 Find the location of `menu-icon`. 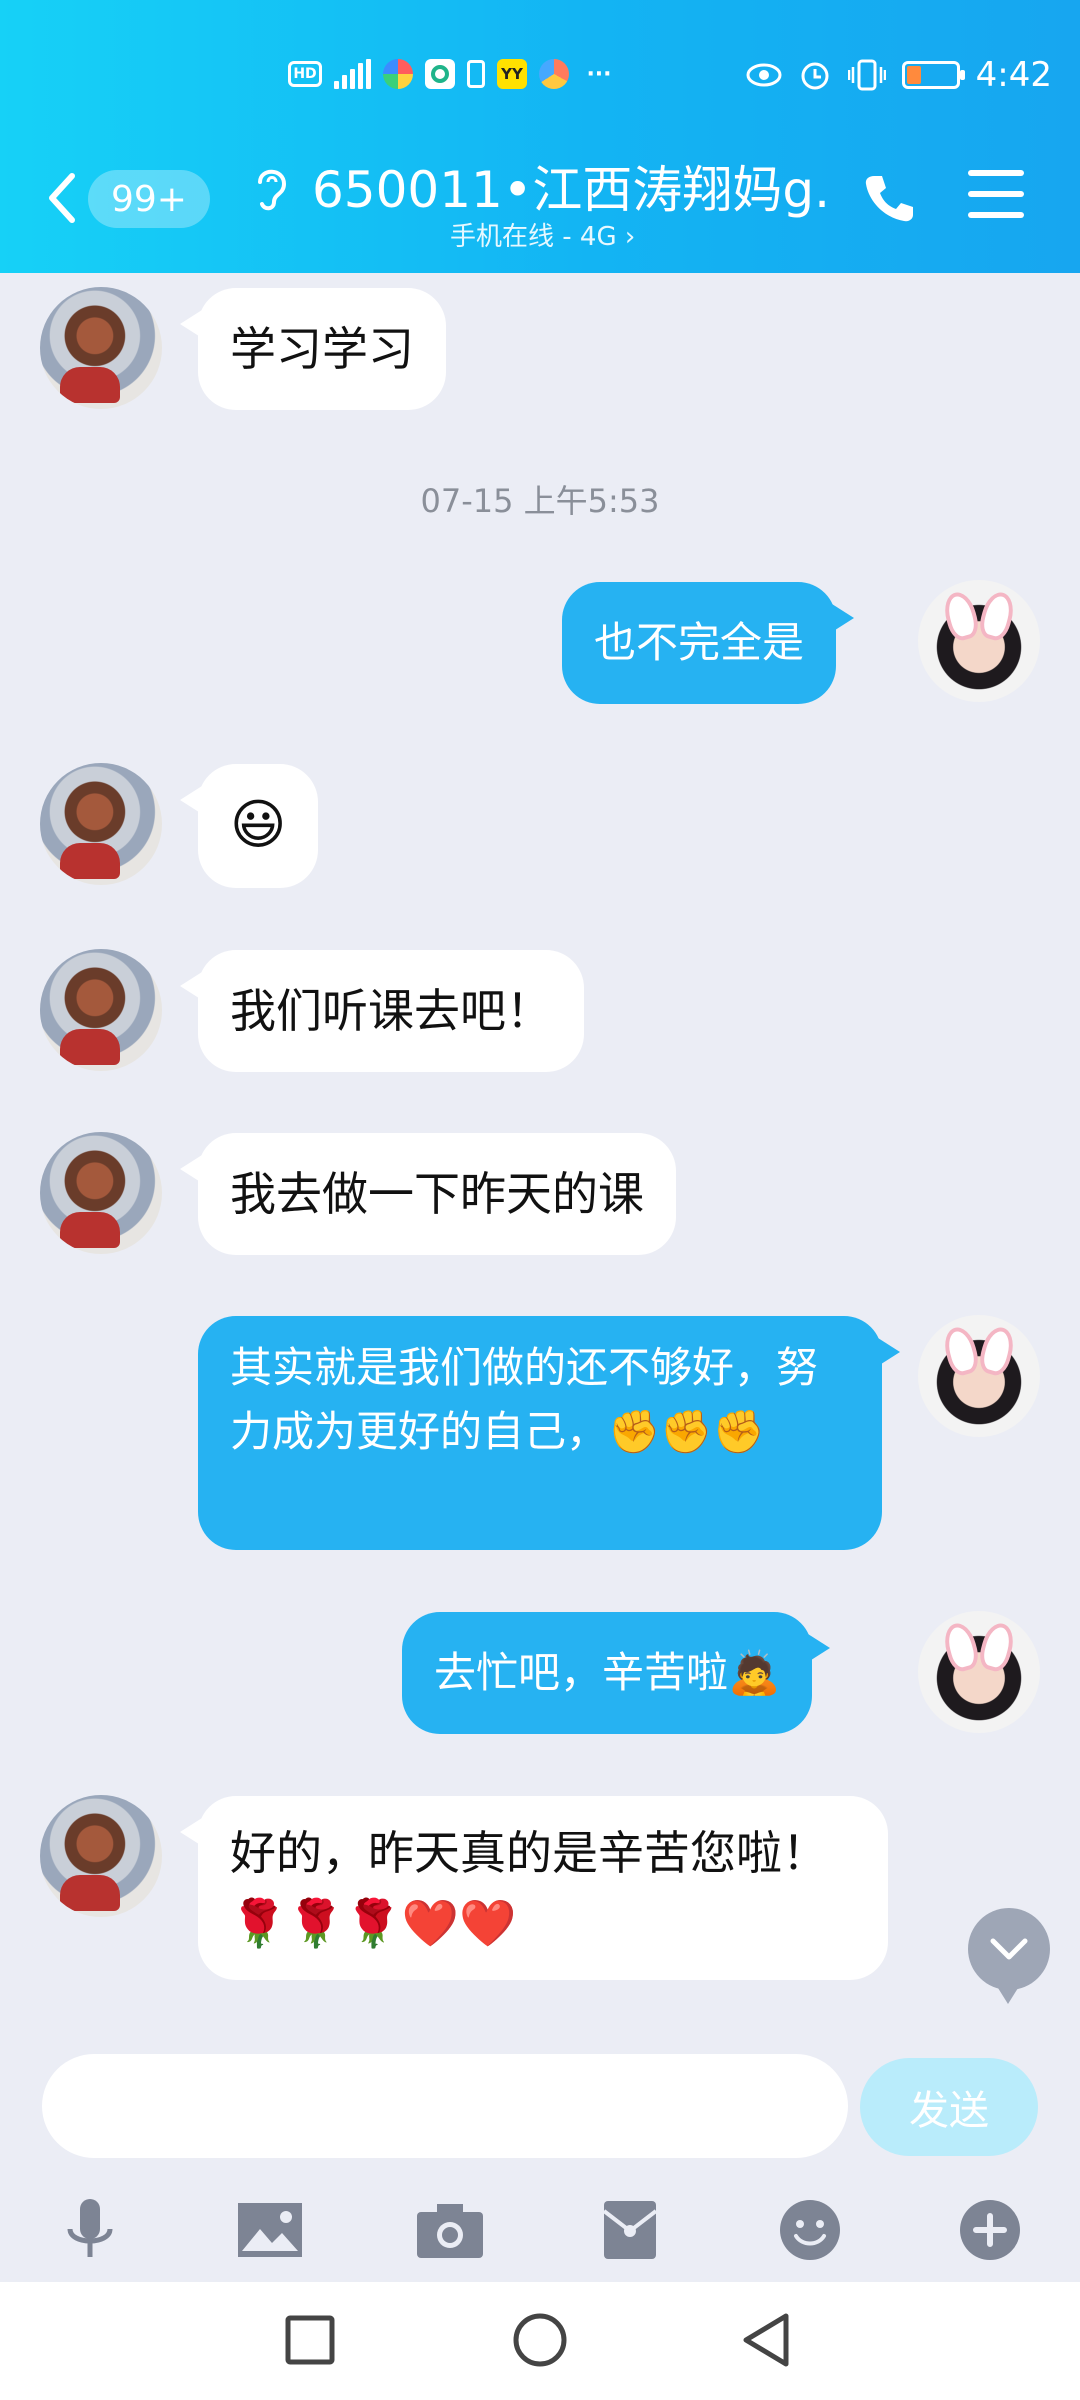

menu-icon is located at coordinates (996, 196).